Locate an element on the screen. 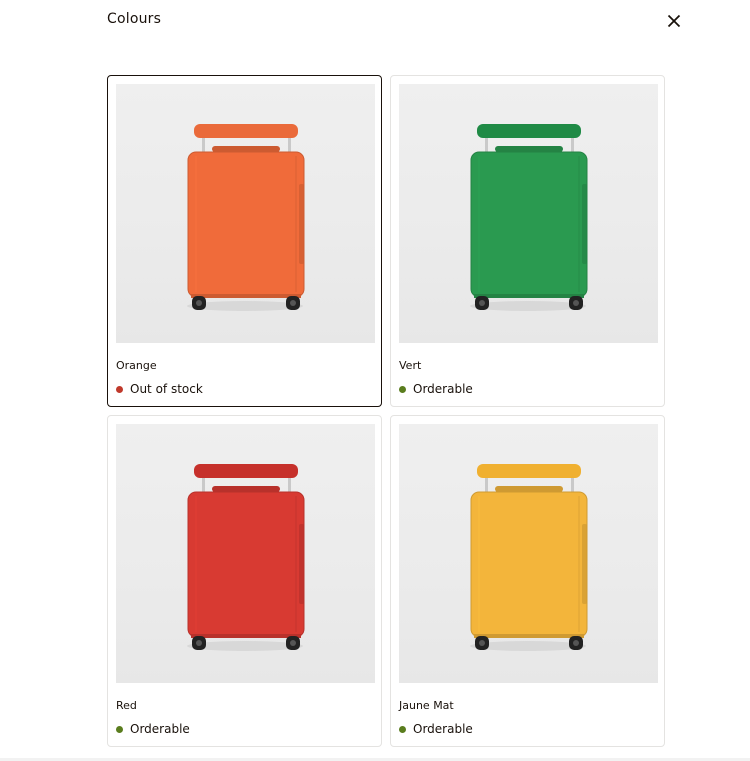 The height and width of the screenshot is (761, 750). close-icon is located at coordinates (674, 21).